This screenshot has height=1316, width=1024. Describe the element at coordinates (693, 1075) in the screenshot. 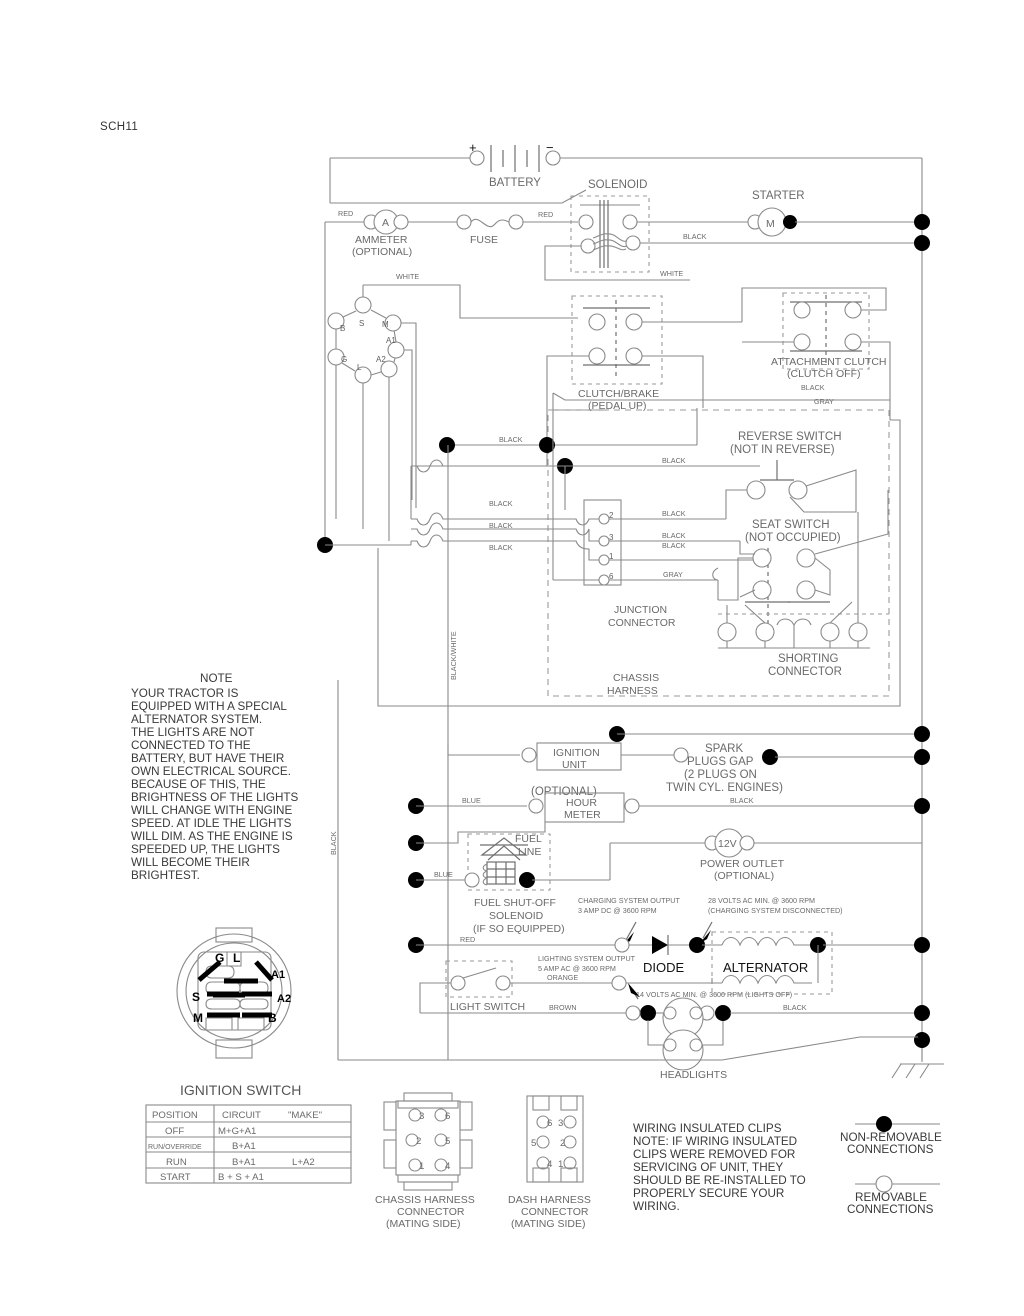

I see `headlights-label: HEADLIGHTS` at that location.